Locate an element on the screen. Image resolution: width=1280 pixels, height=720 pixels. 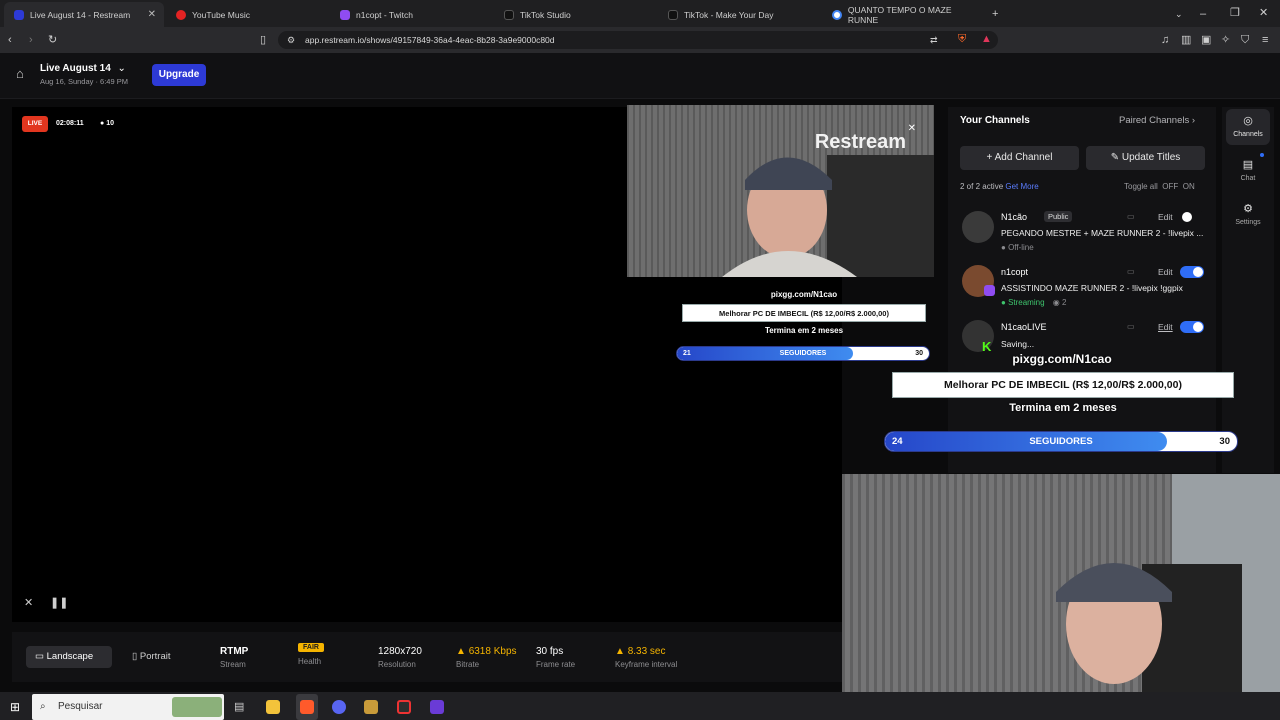
paired-channels-link: Paired Channels › is located at coordinates (1157, 120).